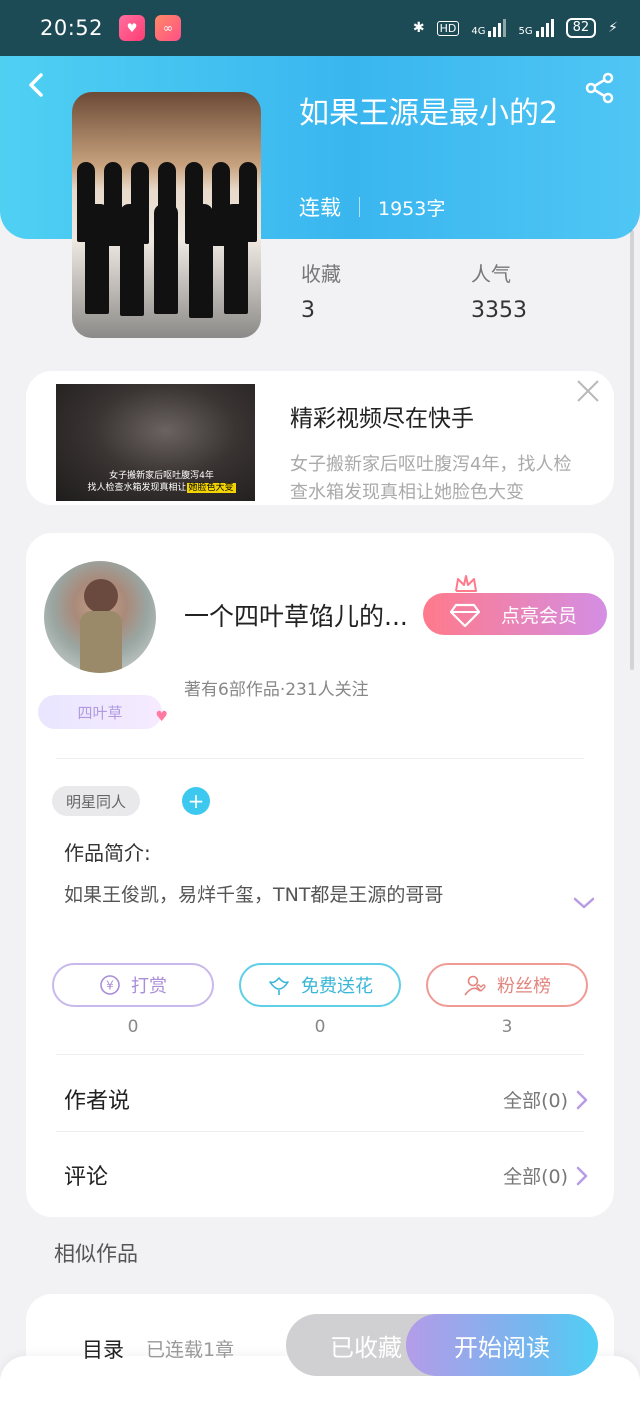  I want to click on bluetooth-icon: ✱, so click(418, 28).